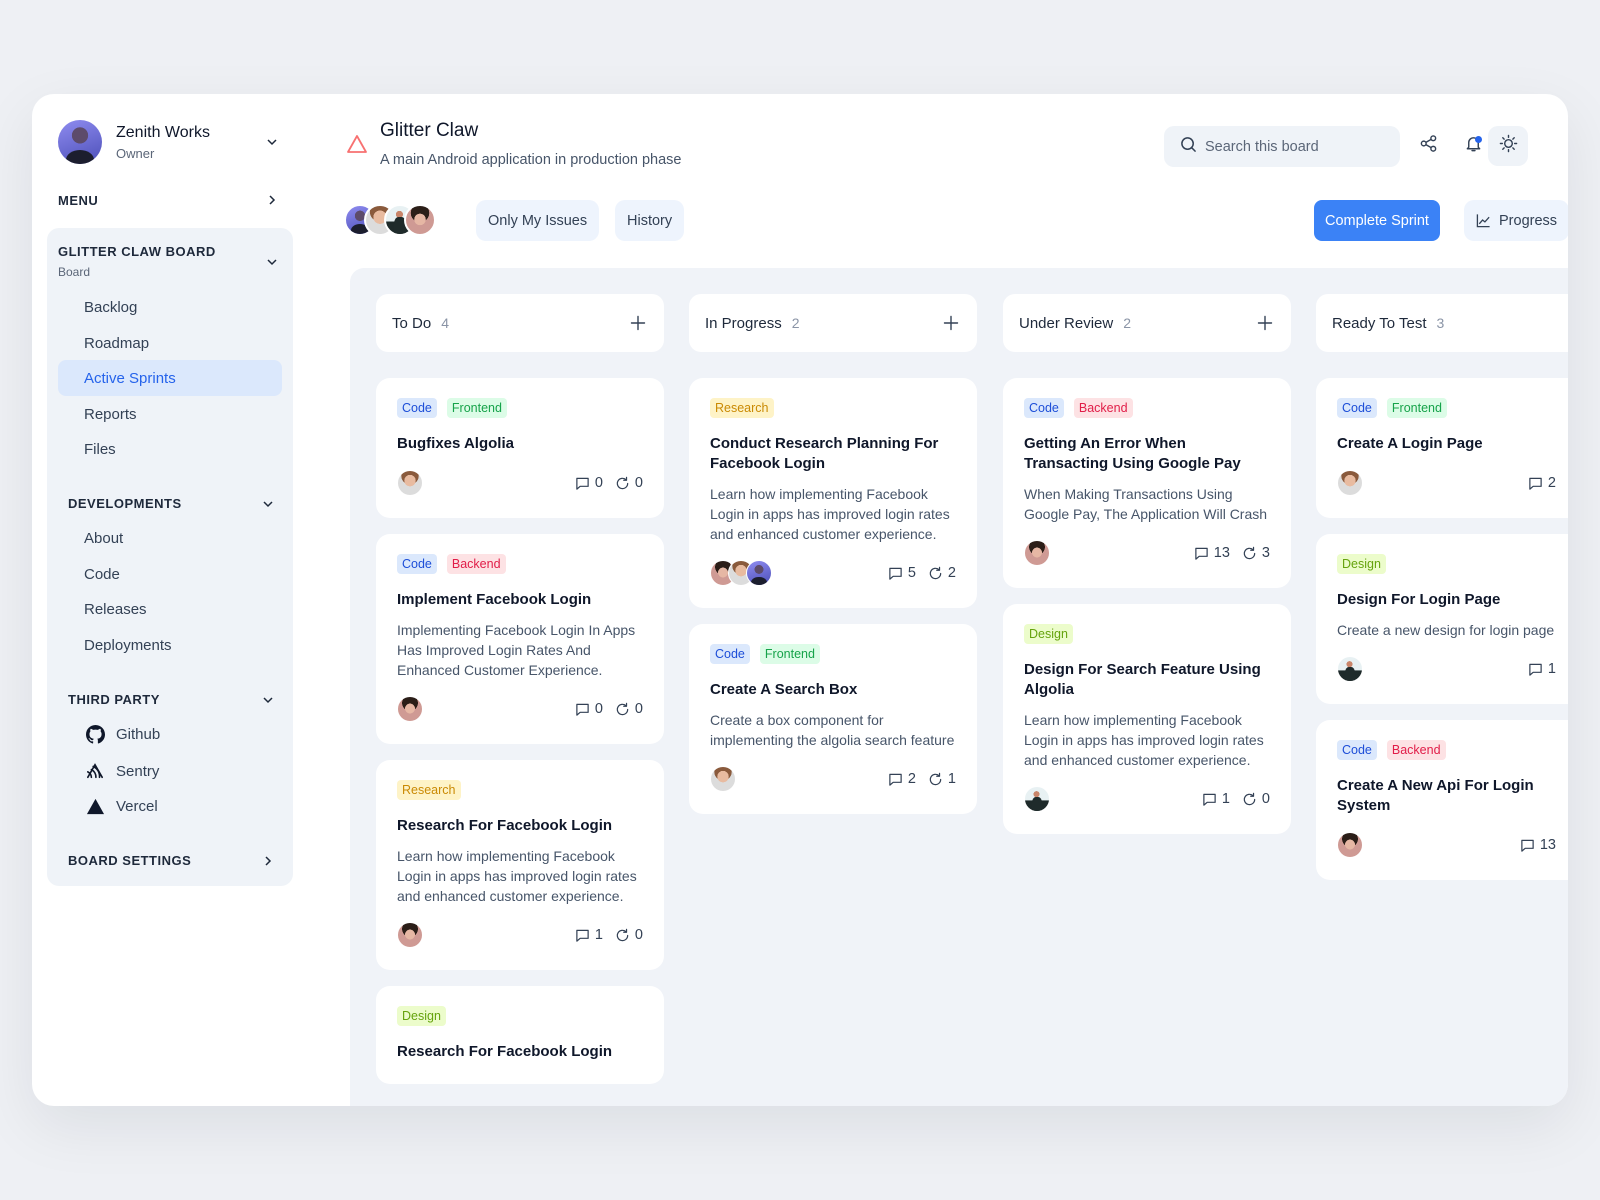 The width and height of the screenshot is (1600, 1200). I want to click on sidebar-item-files: Files, so click(170, 449).